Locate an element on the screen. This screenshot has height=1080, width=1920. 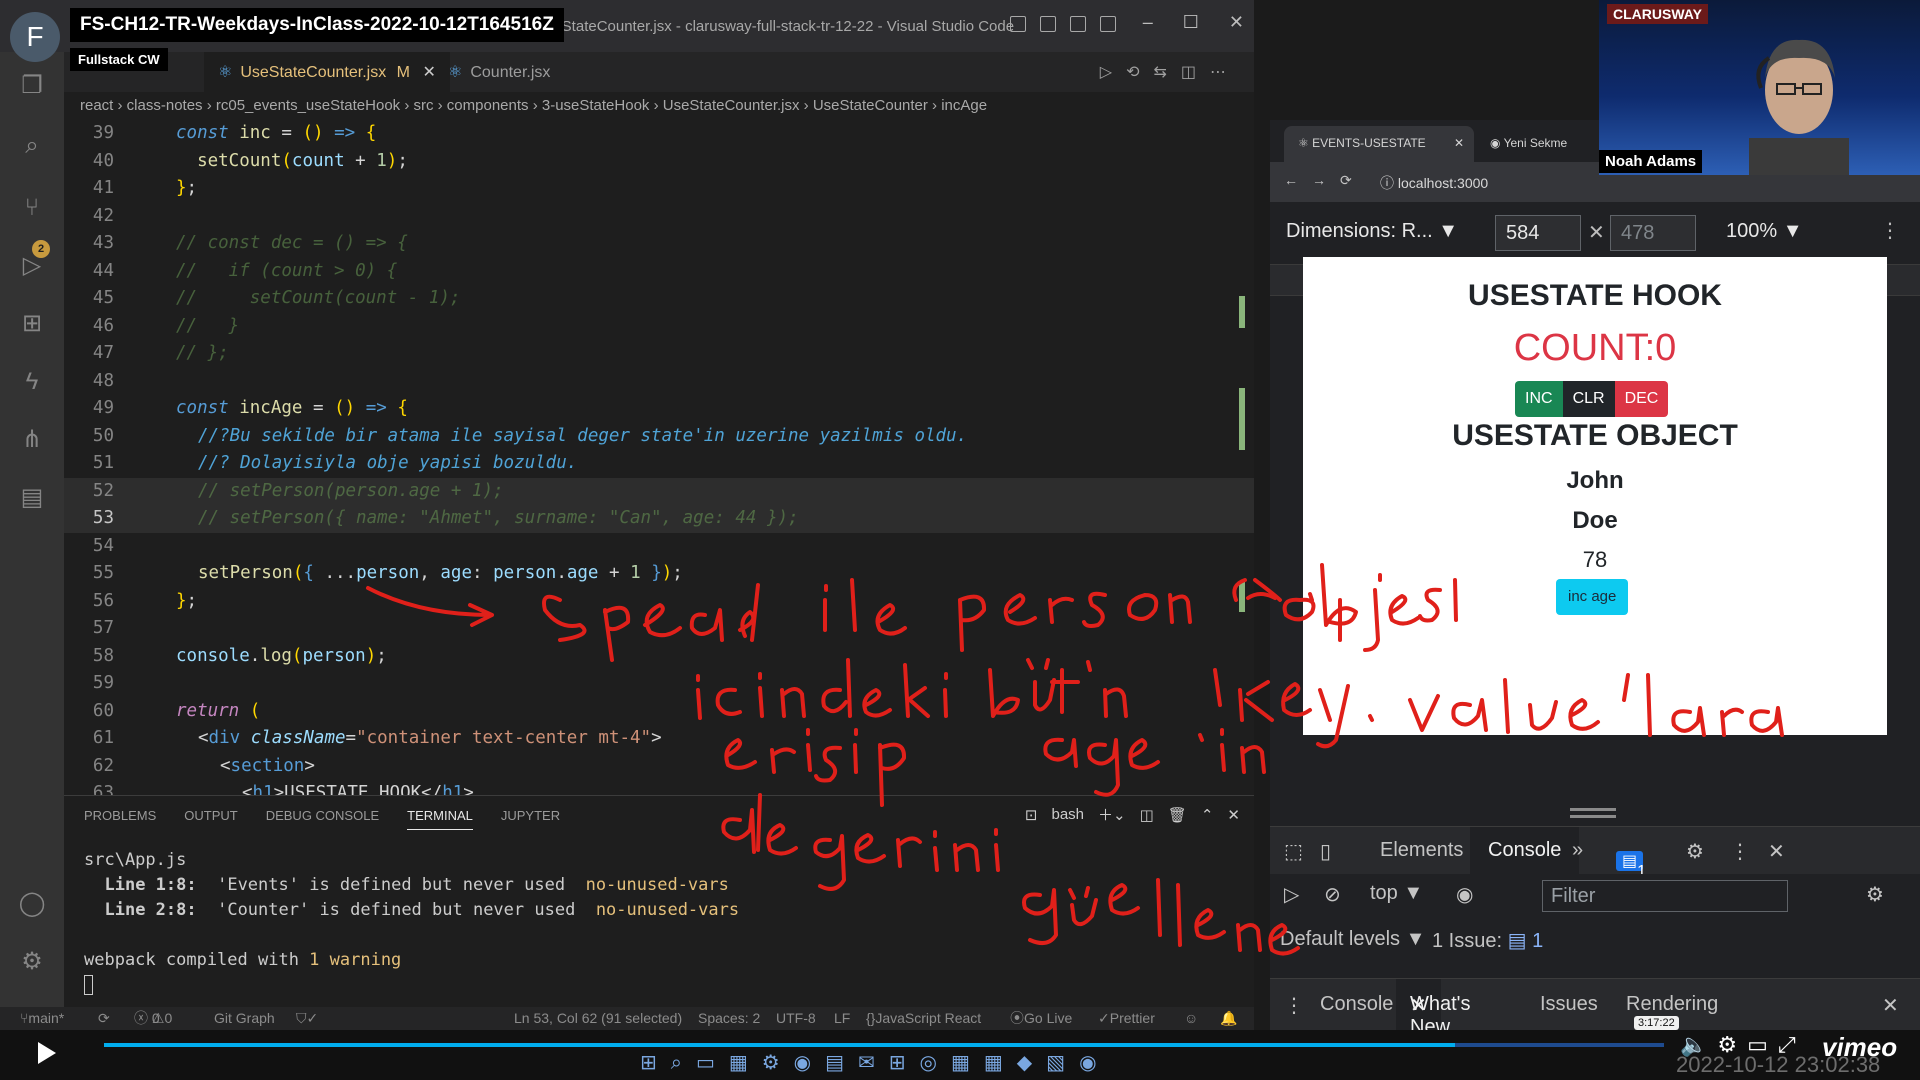
inc-button: INC is located at coordinates (1539, 399).